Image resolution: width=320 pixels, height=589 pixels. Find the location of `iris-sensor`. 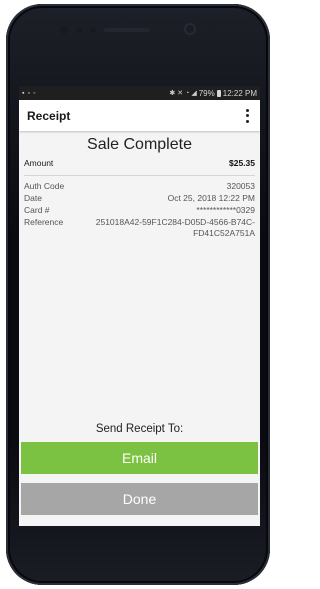

iris-sensor is located at coordinates (93, 30).